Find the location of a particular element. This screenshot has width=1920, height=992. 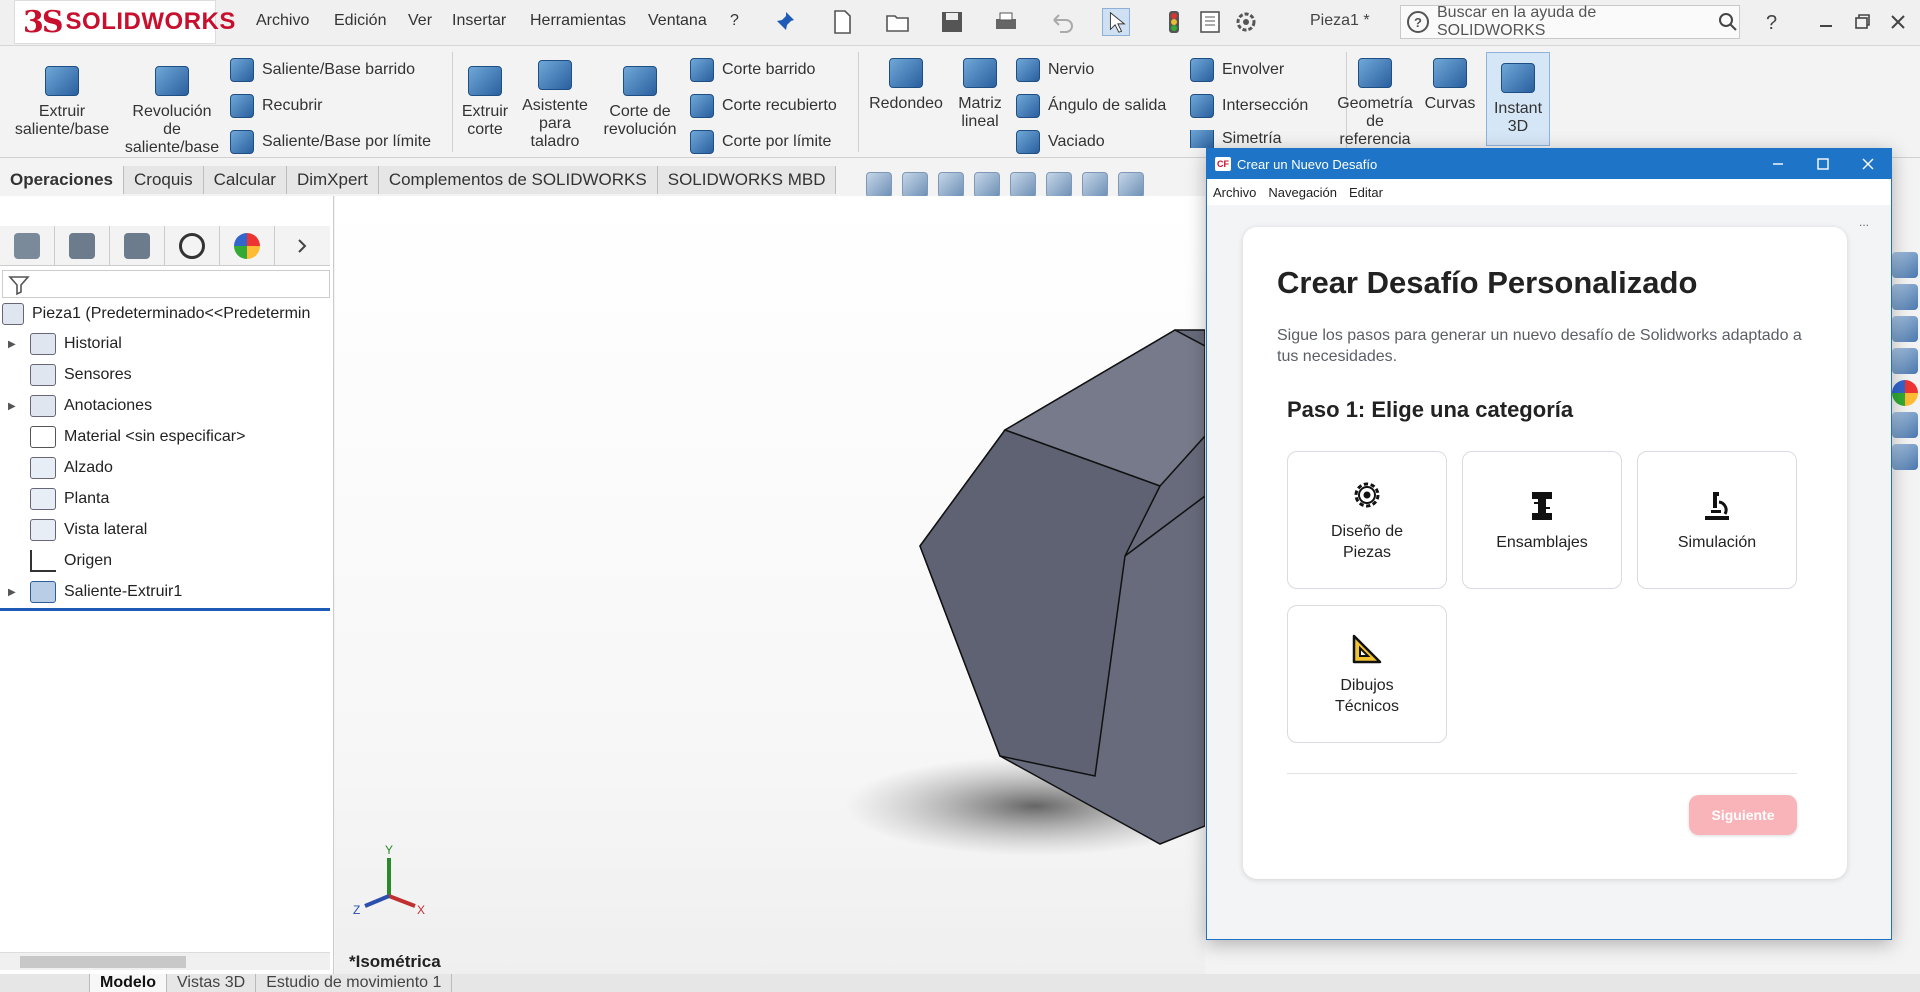

nervio-button: Nervio is located at coordinates (1055, 70).